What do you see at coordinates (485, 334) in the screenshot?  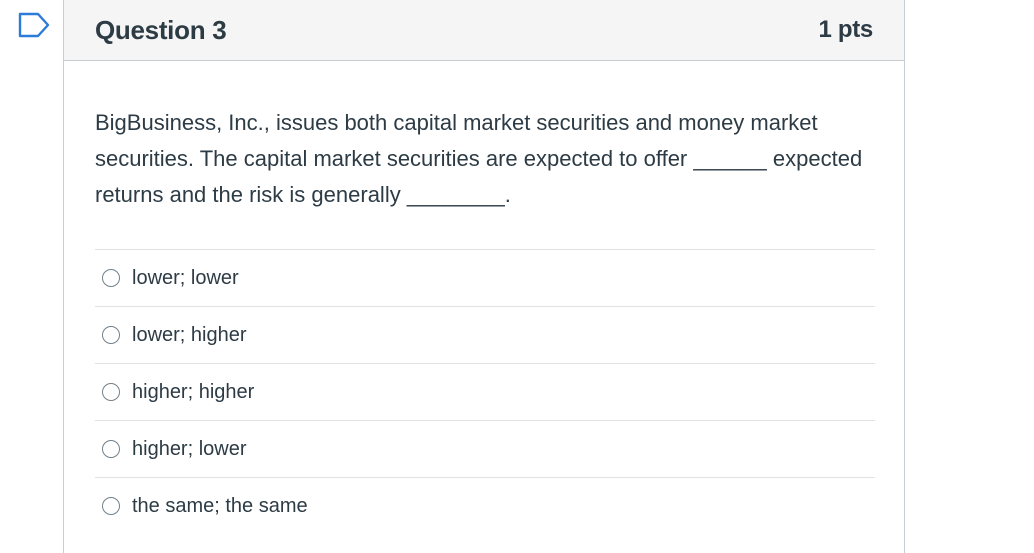 I see `answer-option: lower; higher` at bounding box center [485, 334].